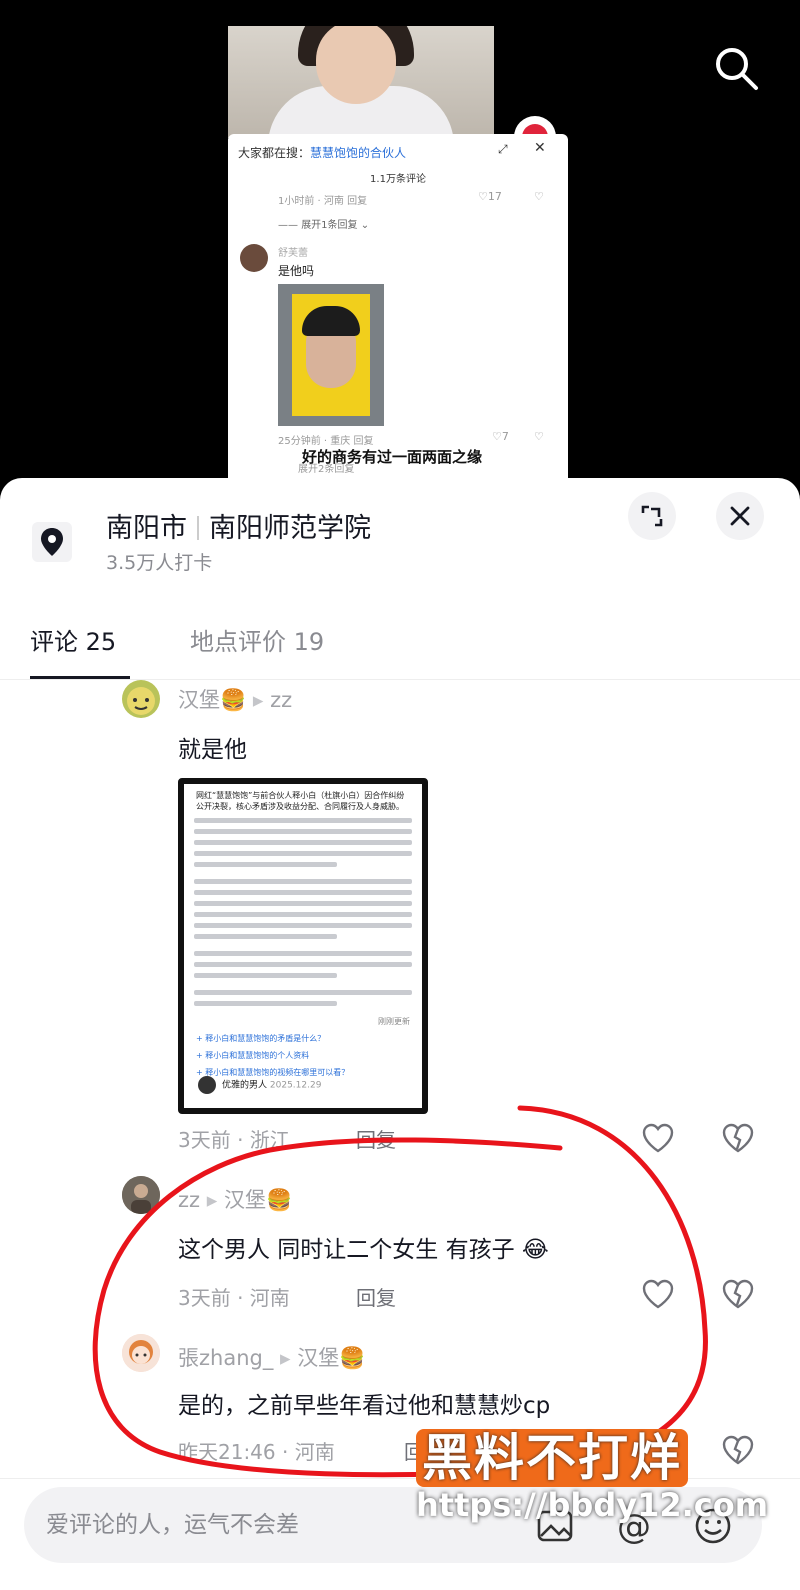 This screenshot has width=800, height=1590. Describe the element at coordinates (331, 355) in the screenshot. I see `pip-comment-image` at that location.